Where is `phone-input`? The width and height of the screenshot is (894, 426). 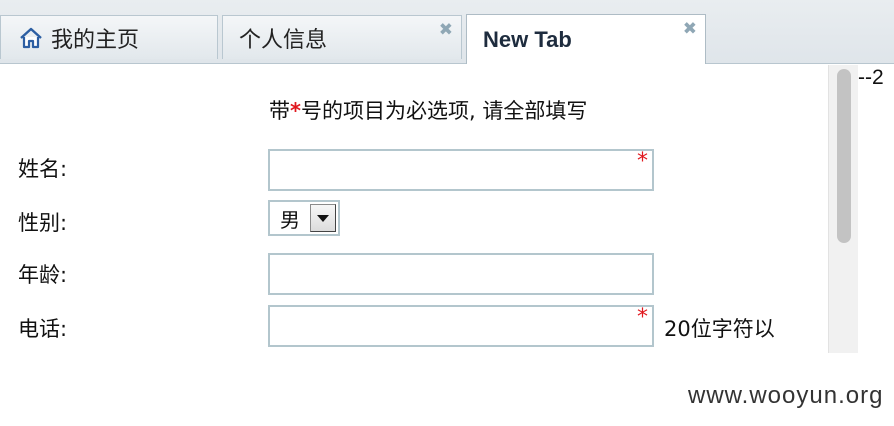 phone-input is located at coordinates (461, 326).